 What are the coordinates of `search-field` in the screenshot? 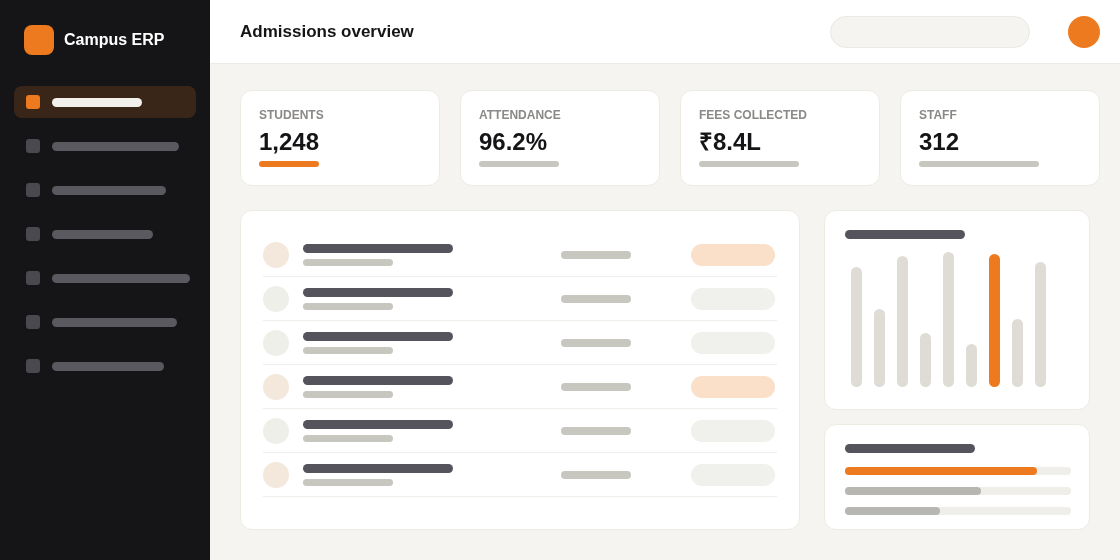 It's located at (930, 31).